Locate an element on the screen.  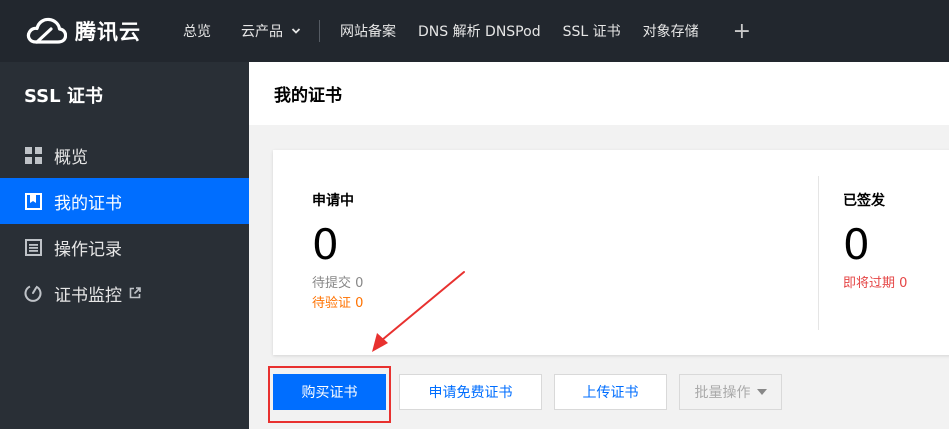
brand-name: 腾讯云 is located at coordinates (108, 32).